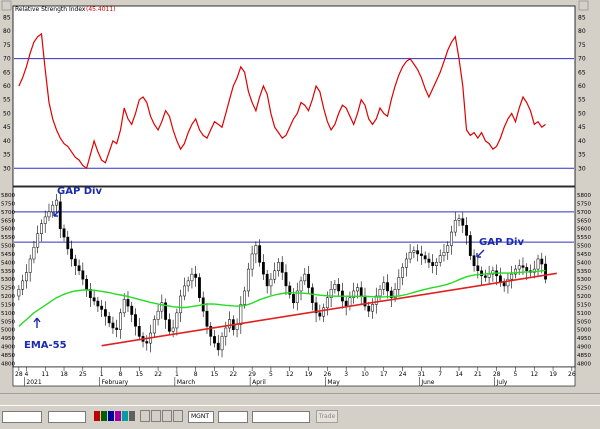 Image resolution: width=600 pixels, height=429 pixels. What do you see at coordinates (584, 347) in the screenshot?
I see `price-tick-label-right: 4900` at bounding box center [584, 347].